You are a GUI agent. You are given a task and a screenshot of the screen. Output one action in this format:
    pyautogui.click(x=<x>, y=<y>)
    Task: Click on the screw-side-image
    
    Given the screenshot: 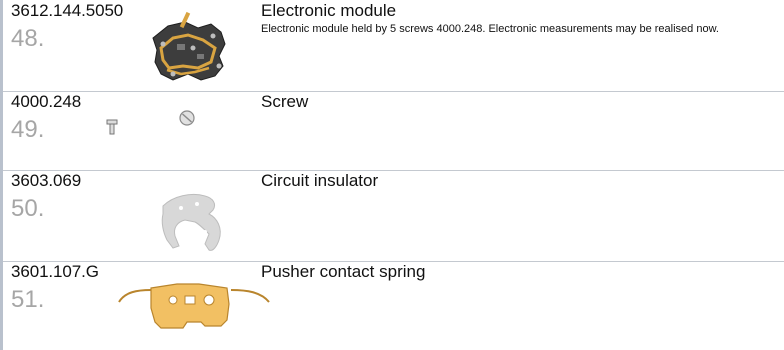 What is the action you would take?
    pyautogui.click(x=112, y=127)
    